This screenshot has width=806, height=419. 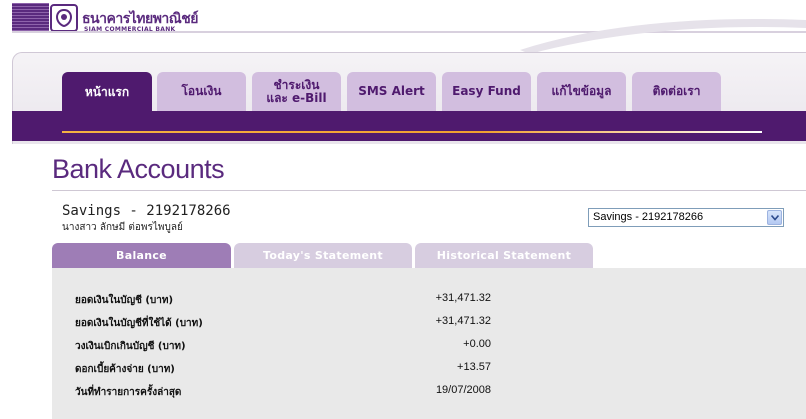 I want to click on tab-sms-alert: SMS Alert, so click(x=391, y=91).